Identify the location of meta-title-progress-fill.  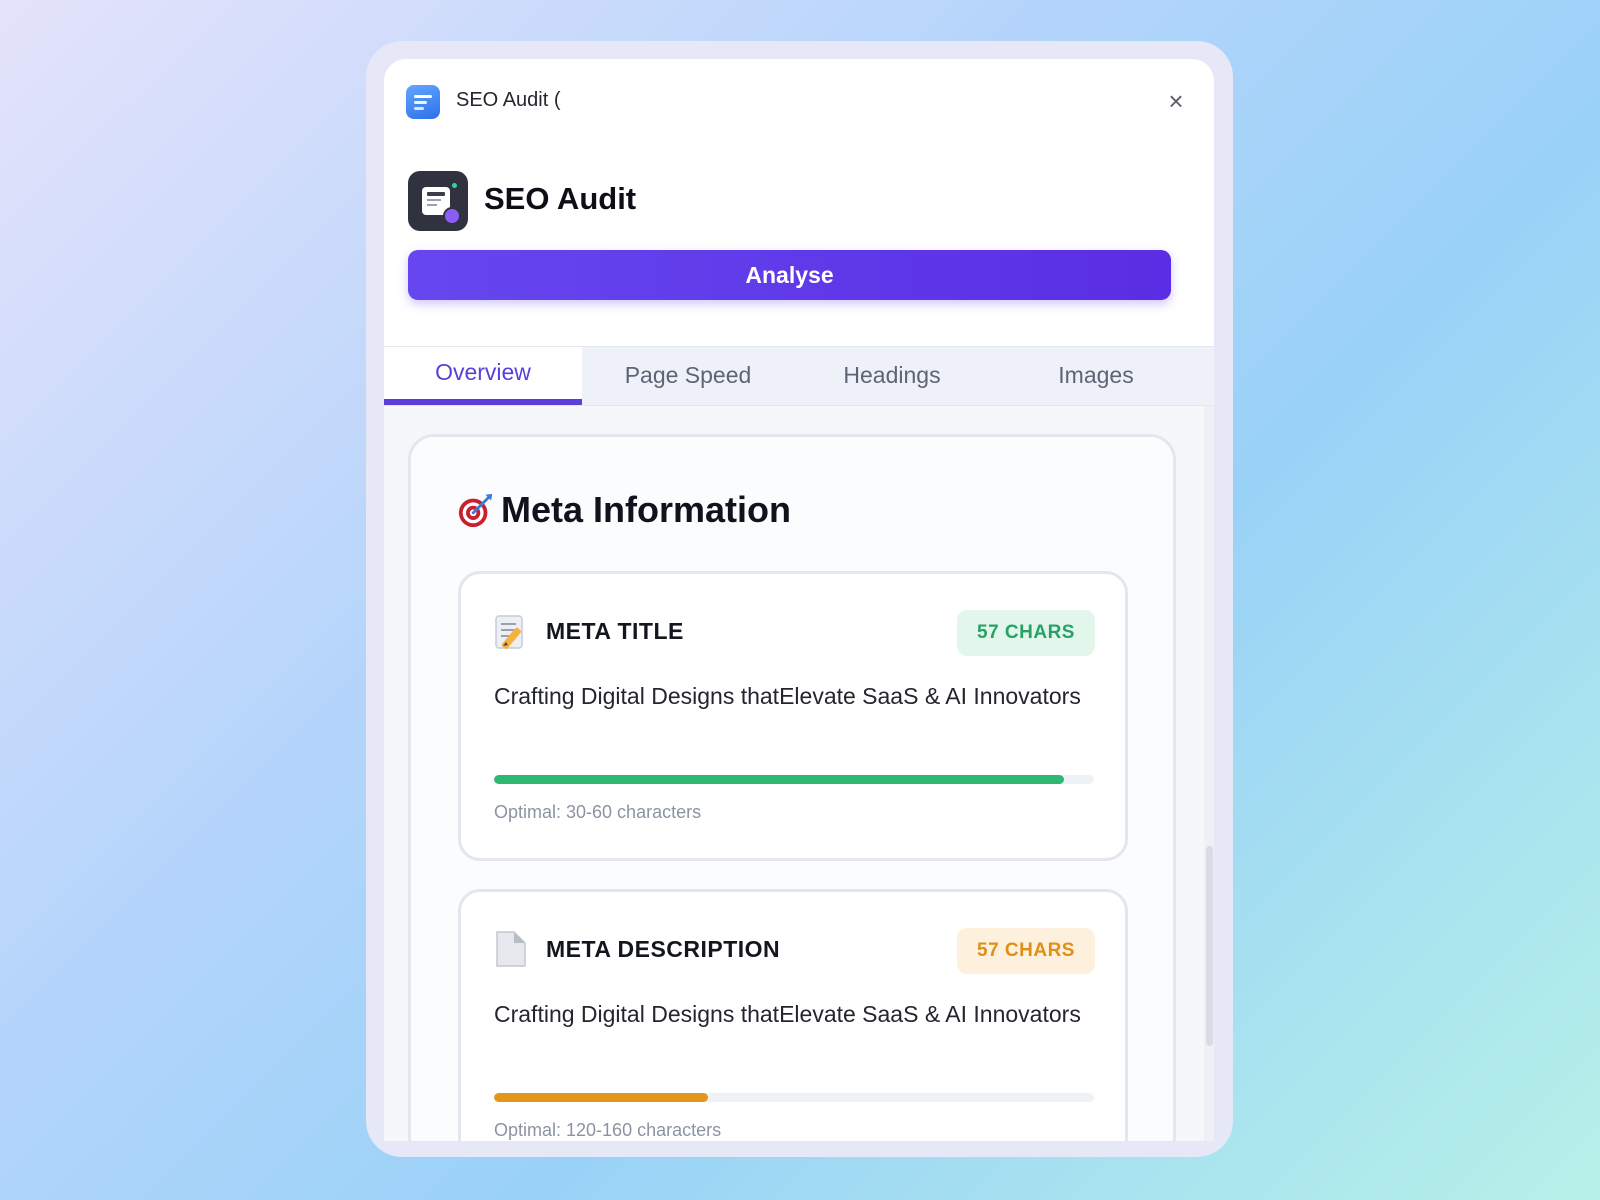
(779, 779).